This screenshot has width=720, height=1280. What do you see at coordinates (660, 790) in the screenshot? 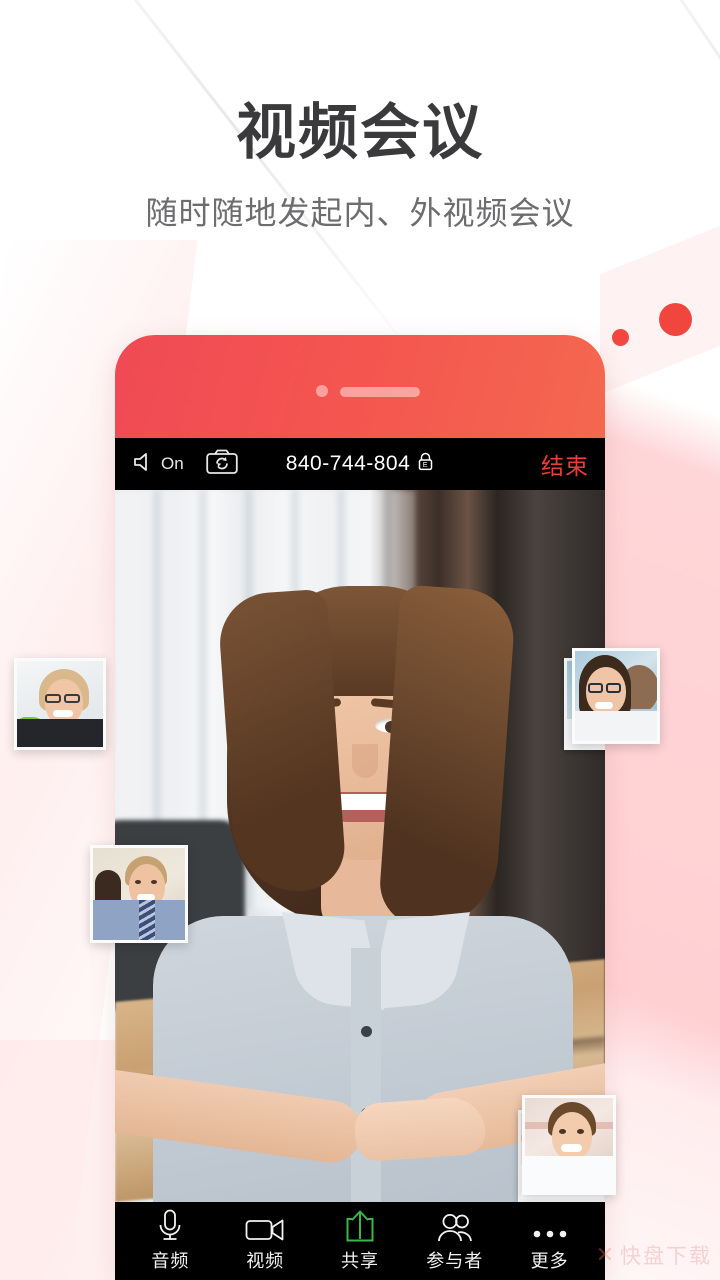
I see `pink-shape-right` at bounding box center [660, 790].